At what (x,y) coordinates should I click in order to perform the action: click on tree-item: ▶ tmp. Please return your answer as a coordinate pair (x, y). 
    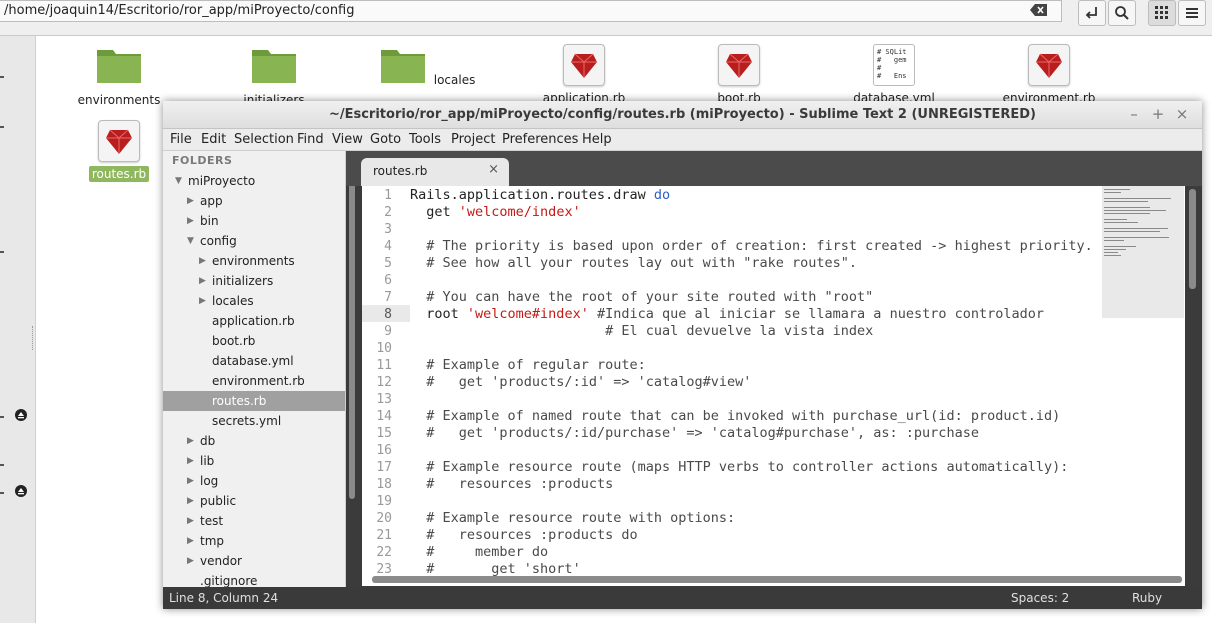
    Looking at the image, I should click on (254, 541).